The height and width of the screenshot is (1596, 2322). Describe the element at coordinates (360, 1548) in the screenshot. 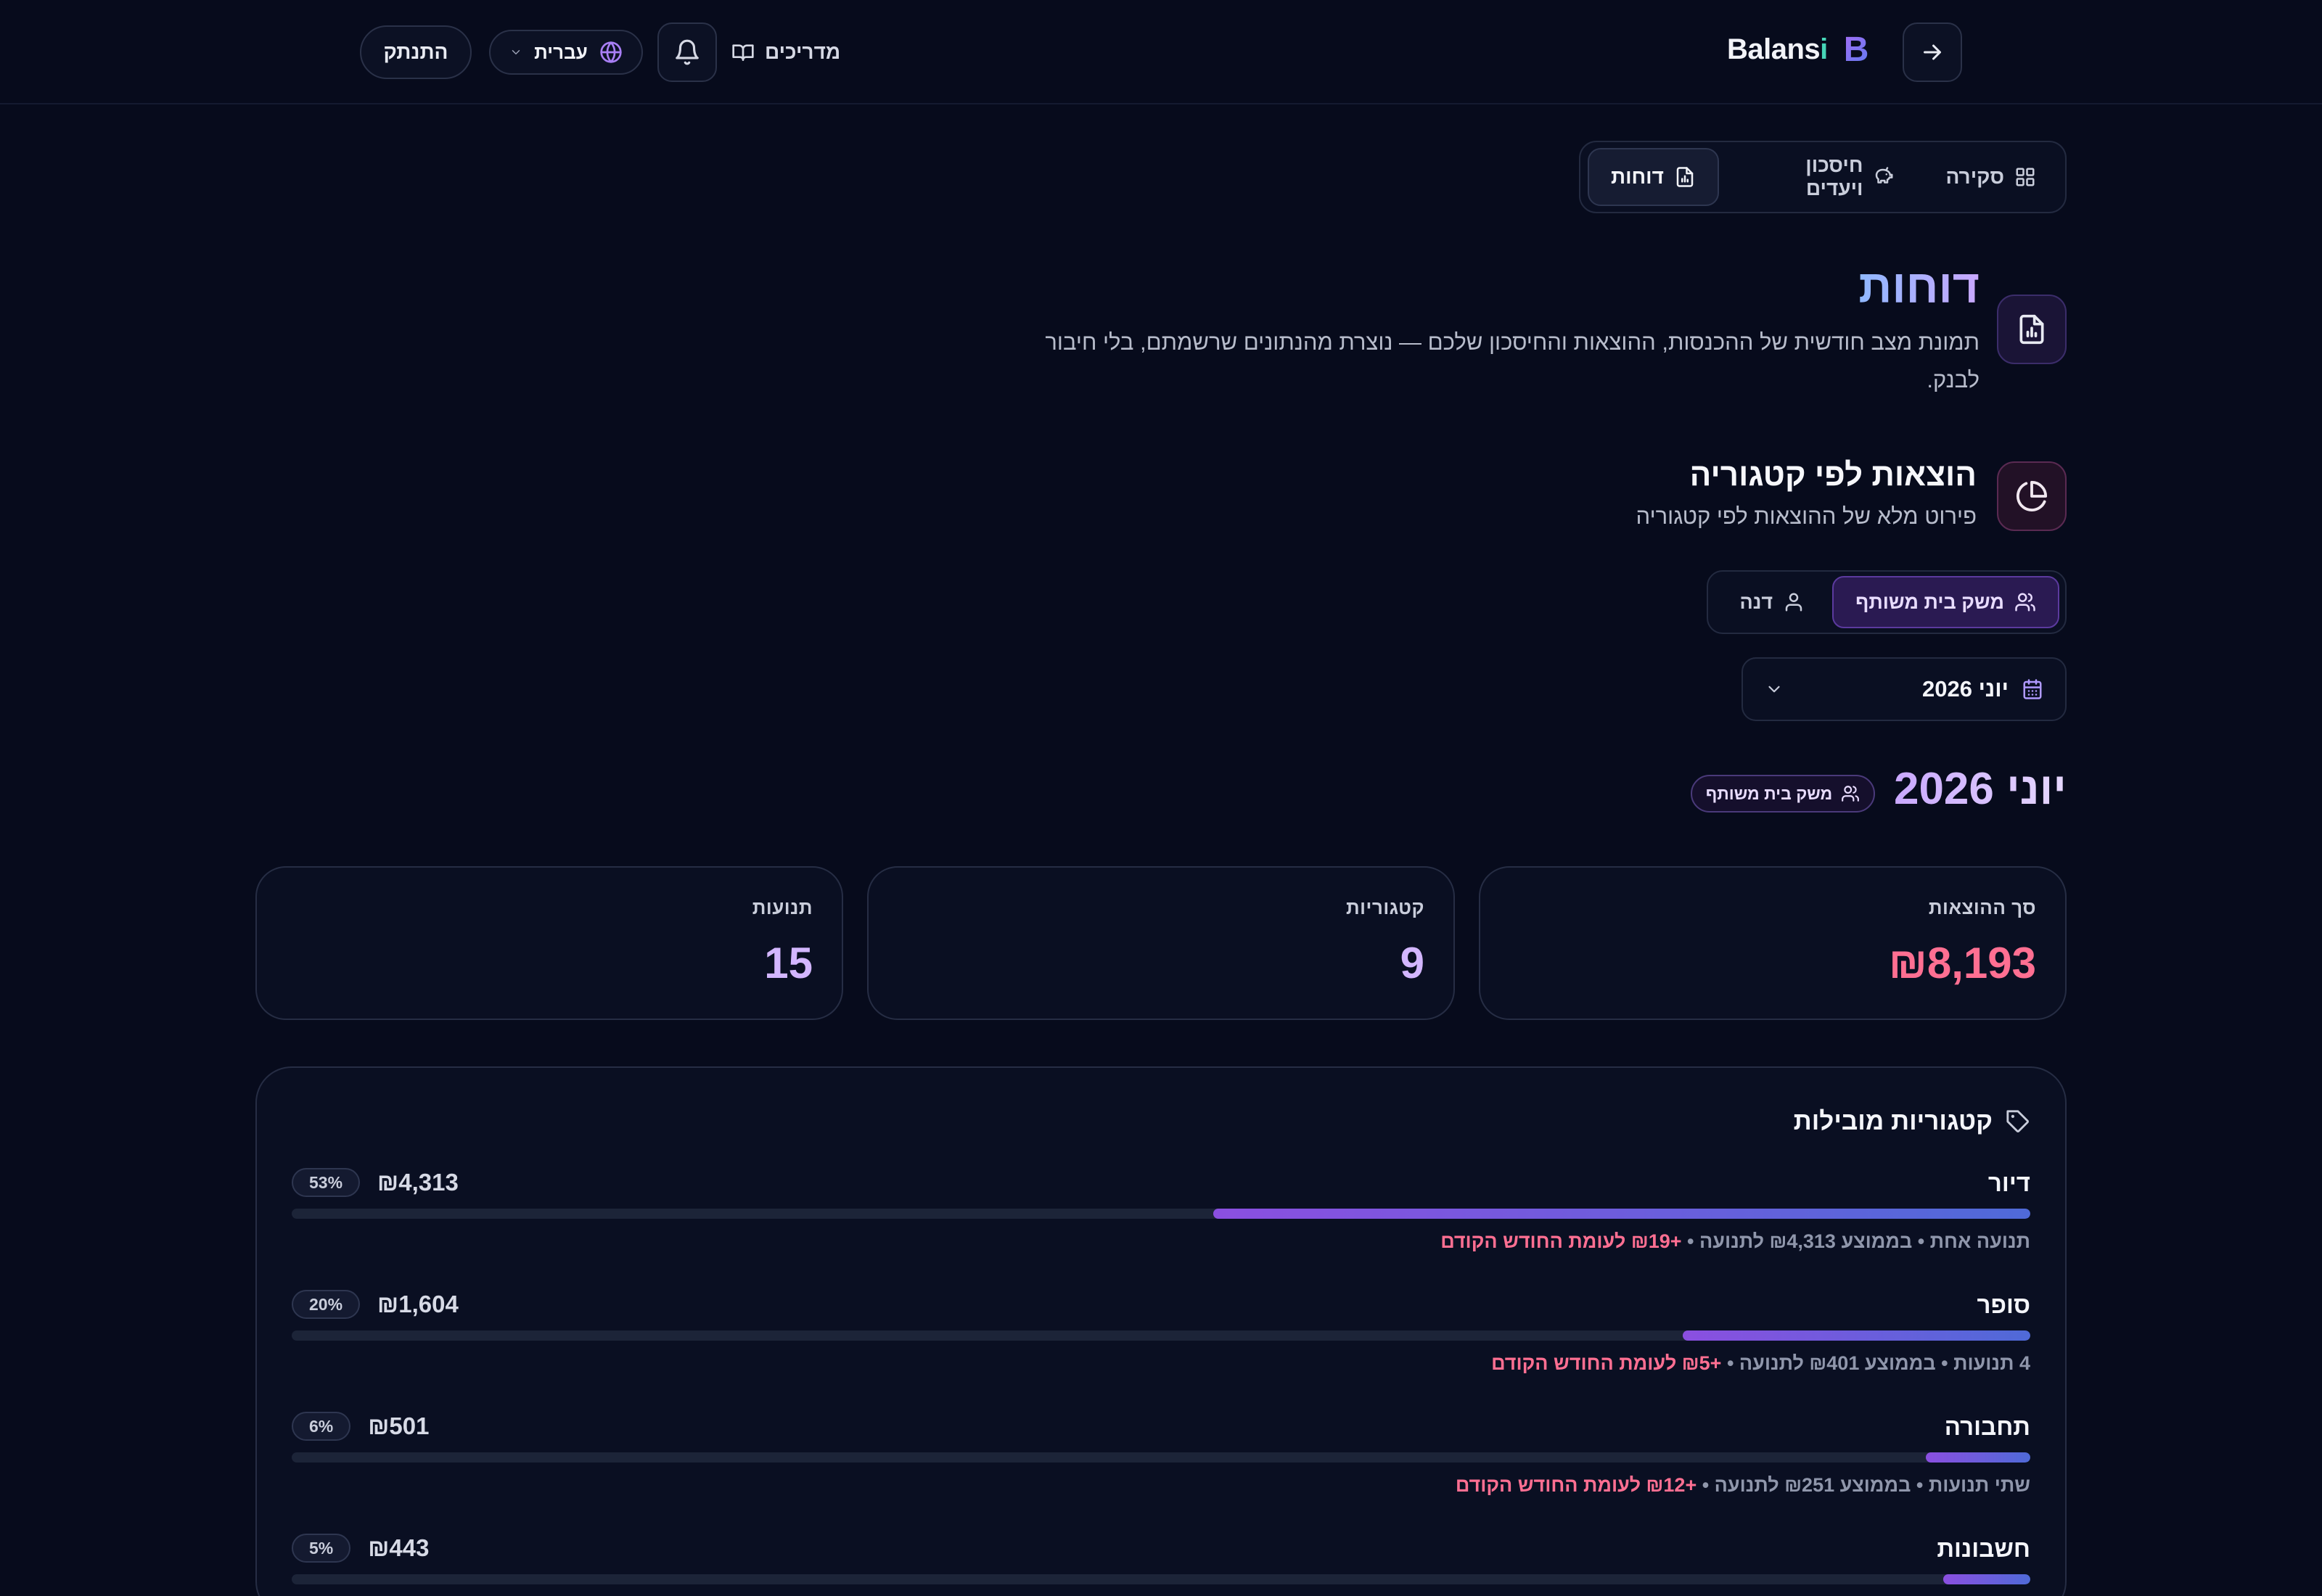

I see `category-amount-group: 5% ₪443` at that location.